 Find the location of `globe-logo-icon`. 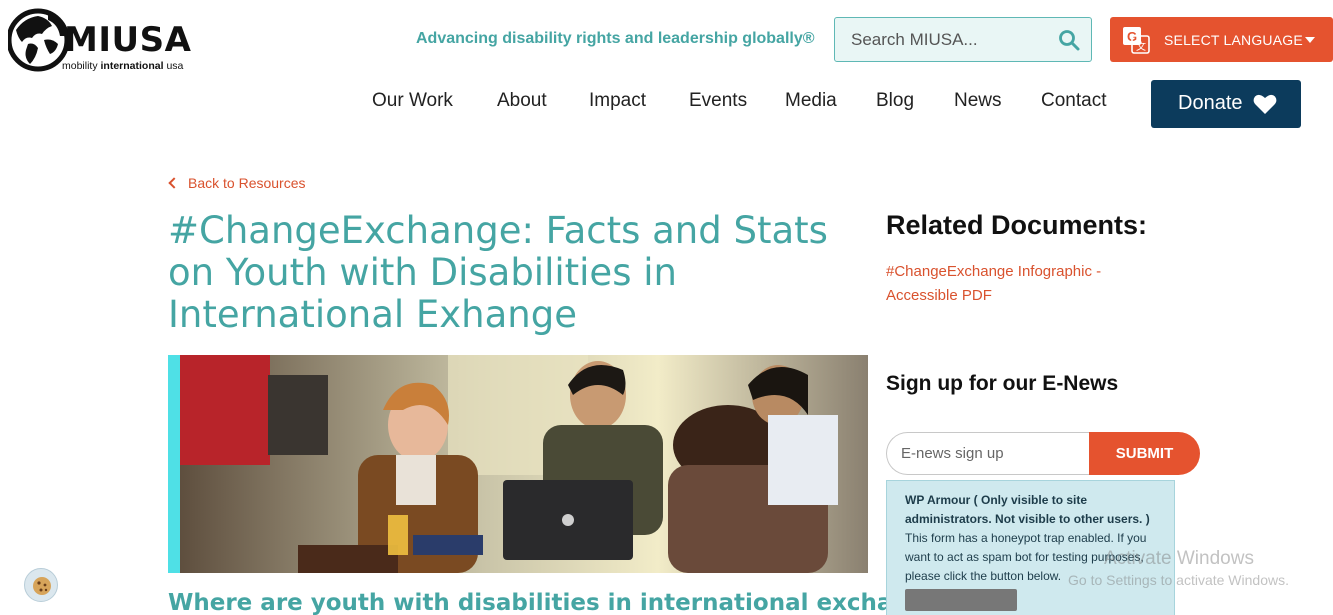

globe-logo-icon is located at coordinates (38, 40).